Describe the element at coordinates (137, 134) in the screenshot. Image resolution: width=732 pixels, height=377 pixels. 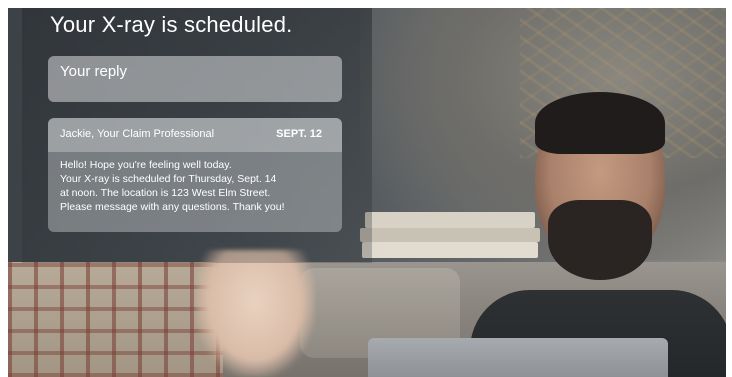
I see `message-sender: Jackie, Your Claim Professional` at that location.